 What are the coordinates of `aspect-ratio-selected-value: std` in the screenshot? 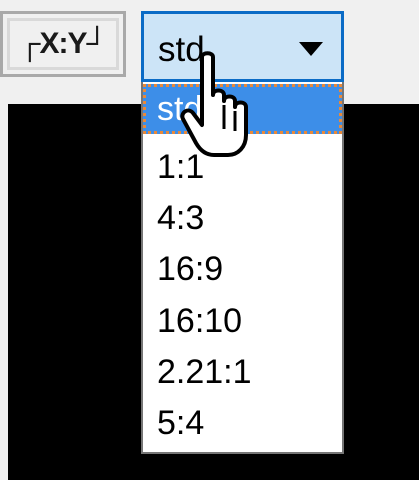 It's located at (181, 49).